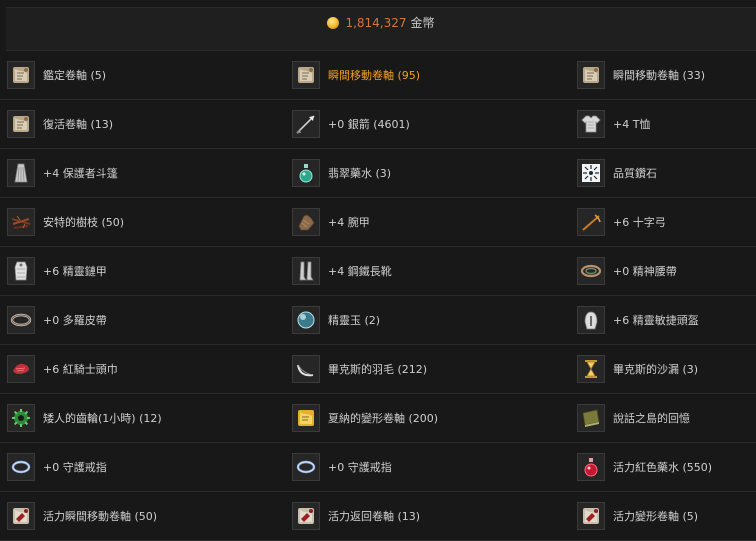 This screenshot has height=541, width=756. Describe the element at coordinates (656, 516) in the screenshot. I see `item-label: 活力變形卷軸 (5)` at that location.